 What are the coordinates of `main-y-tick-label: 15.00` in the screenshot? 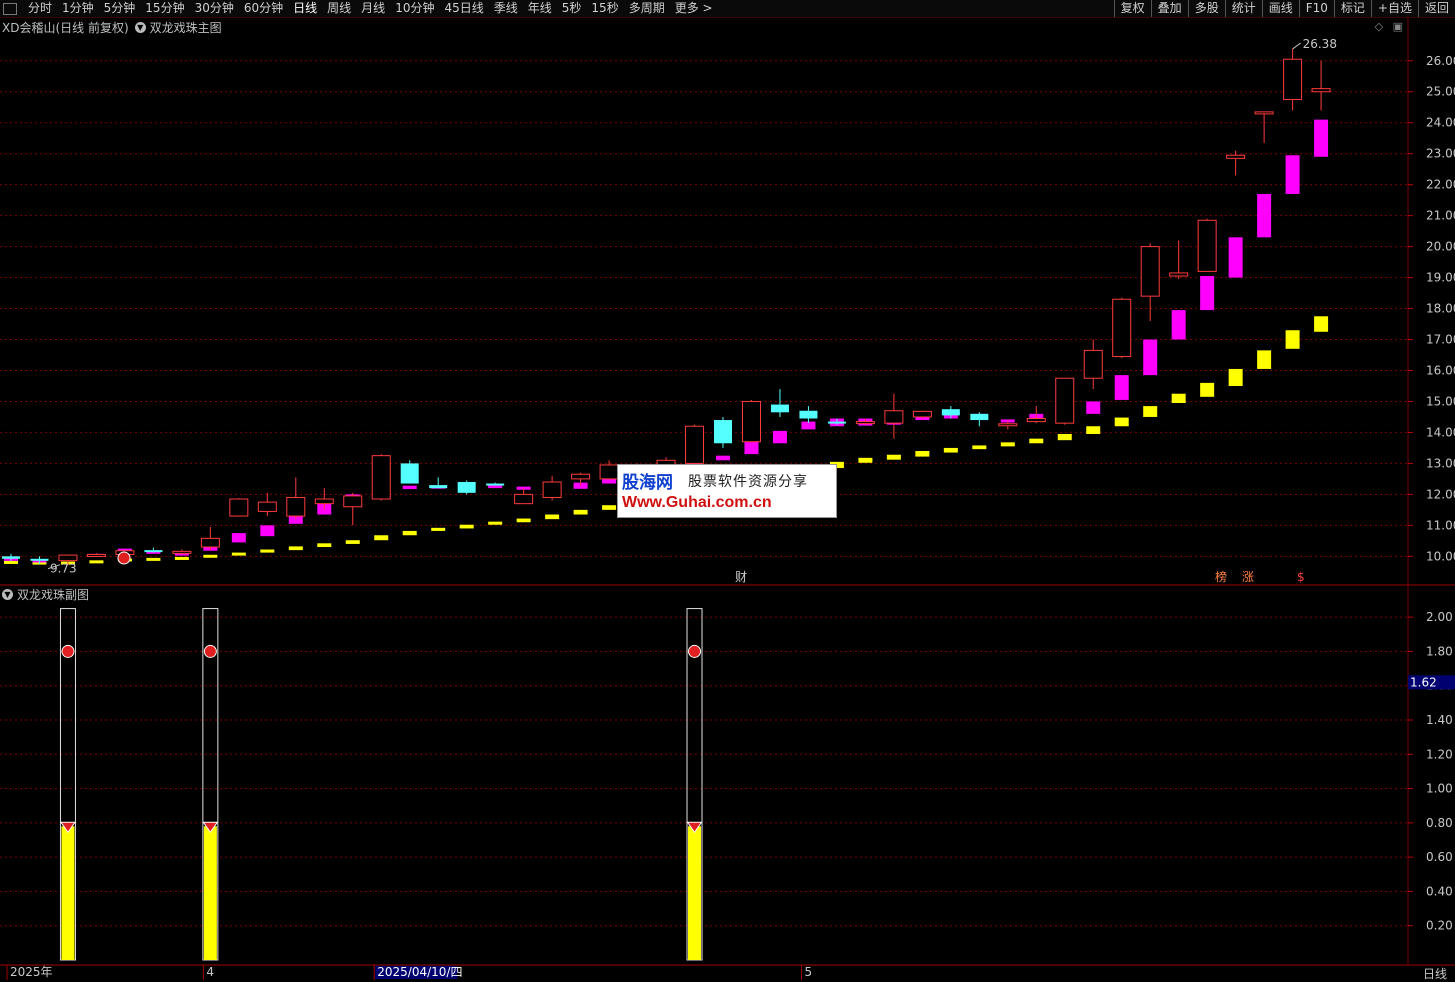 It's located at (1440, 401).